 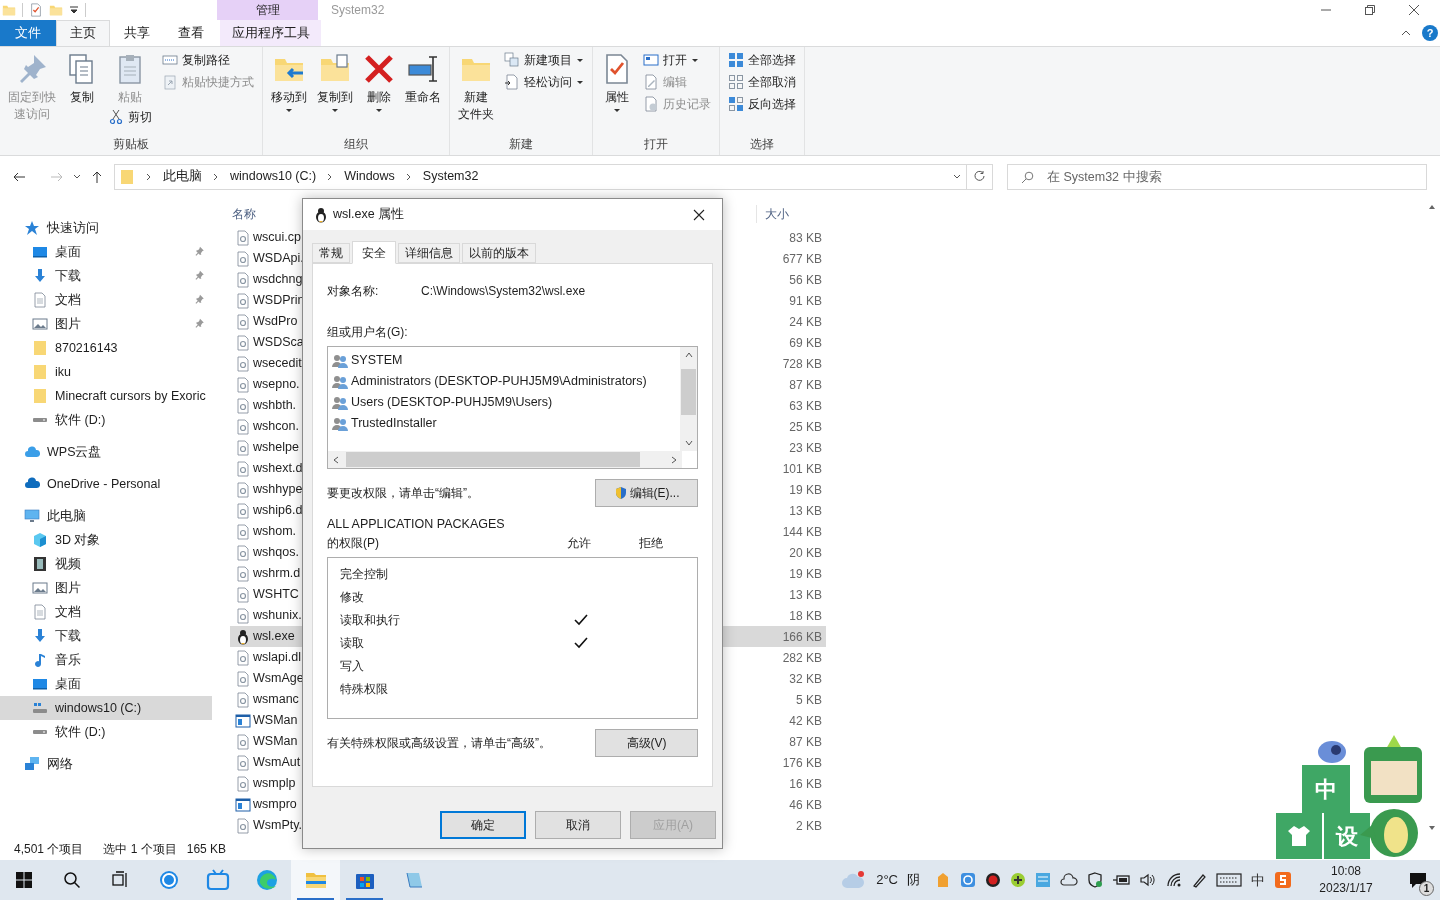 I want to click on table-cell-text: wslapi.dl, so click(x=277, y=658).